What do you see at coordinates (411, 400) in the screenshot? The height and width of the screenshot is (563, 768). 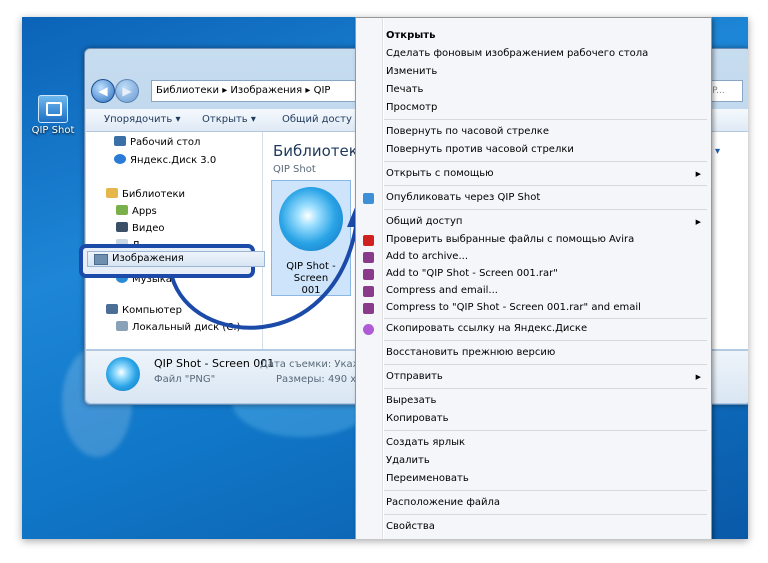 I see `menu-item-cut: Вырезать` at bounding box center [411, 400].